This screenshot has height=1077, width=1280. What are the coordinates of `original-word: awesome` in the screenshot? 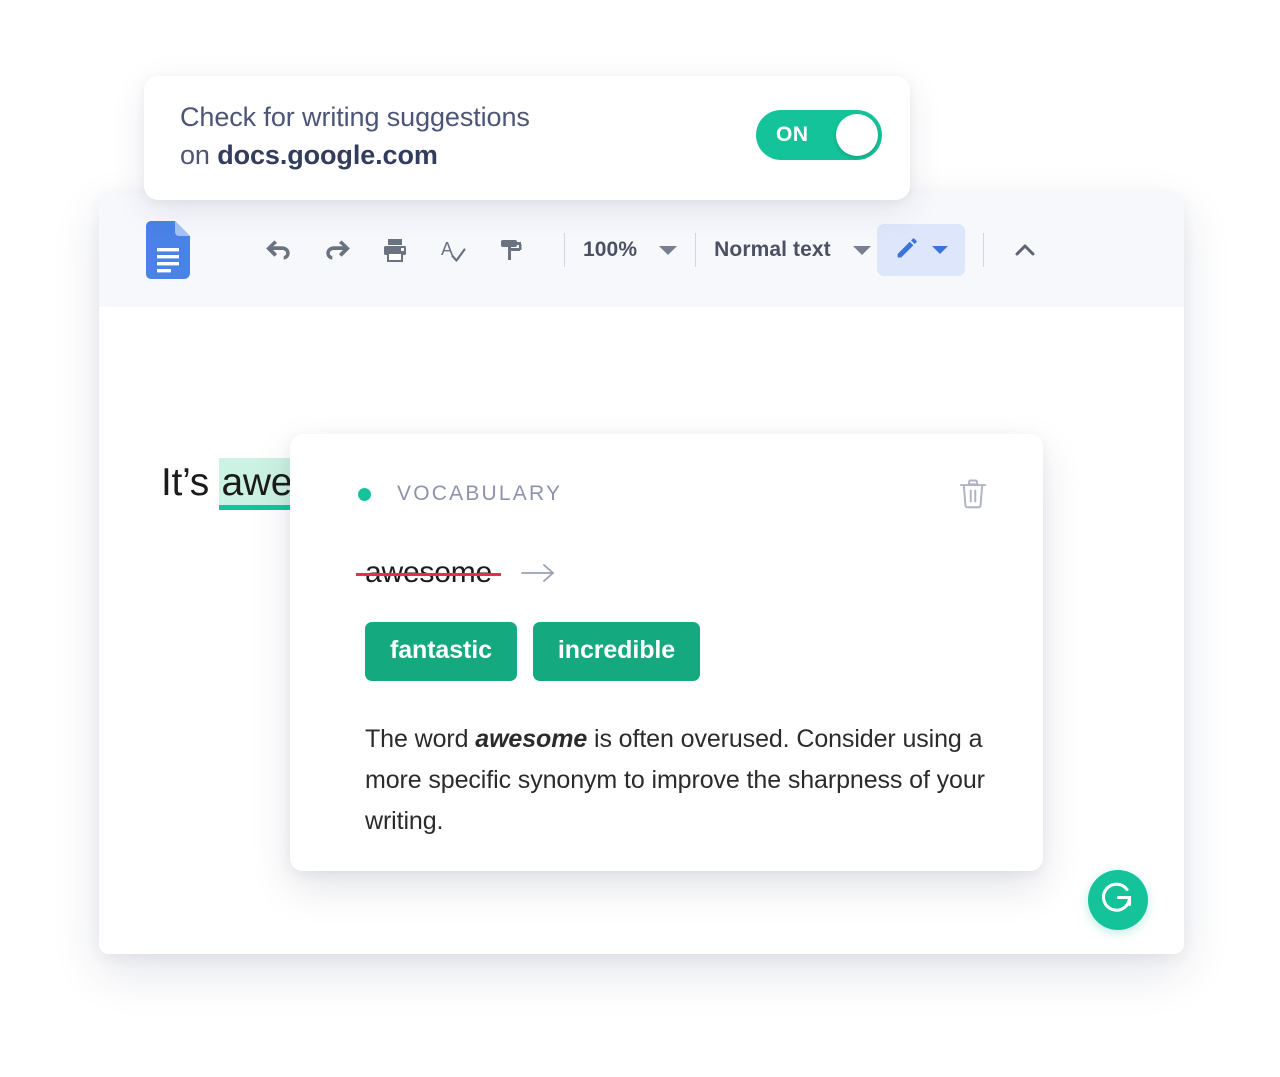 It's located at (428, 573).